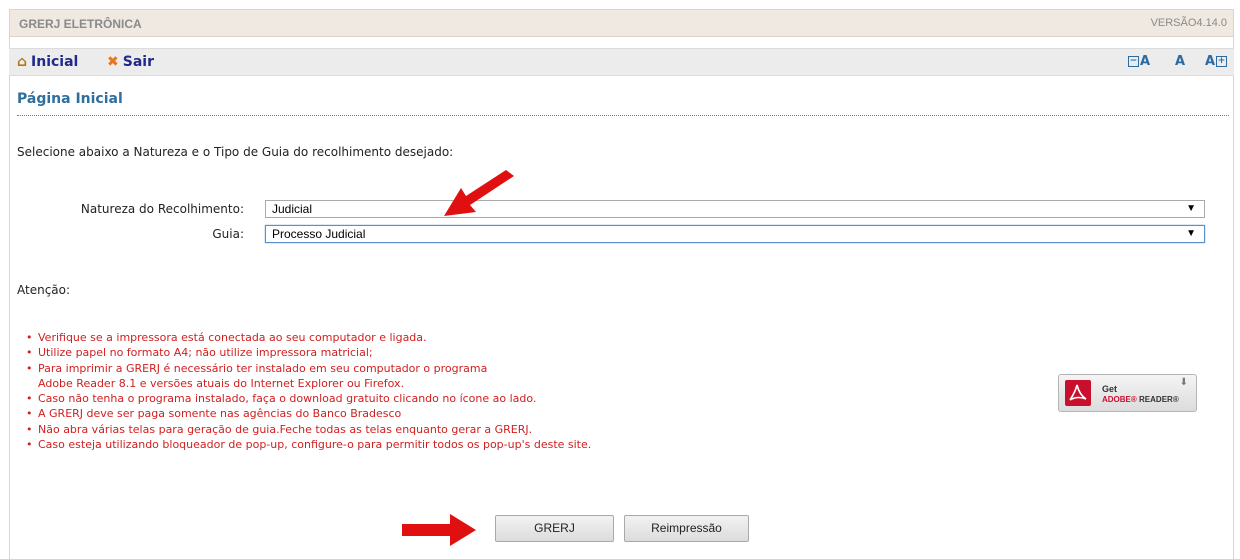  What do you see at coordinates (228, 234) in the screenshot?
I see `guia-label: Guia:` at bounding box center [228, 234].